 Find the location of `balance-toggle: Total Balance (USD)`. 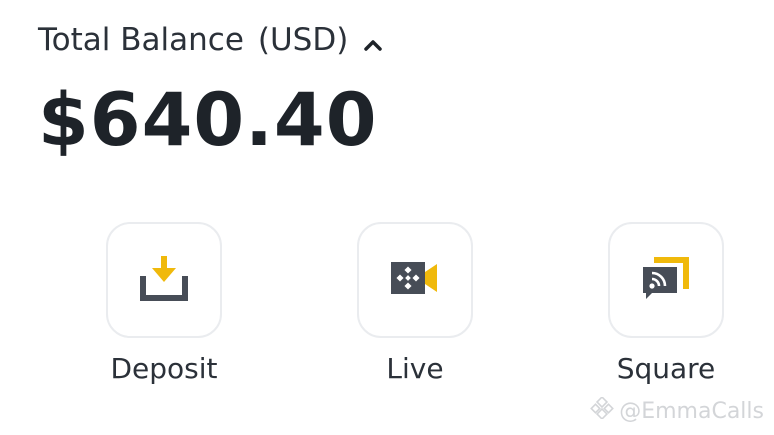

balance-toggle: Total Balance (USD) is located at coordinates (211, 40).